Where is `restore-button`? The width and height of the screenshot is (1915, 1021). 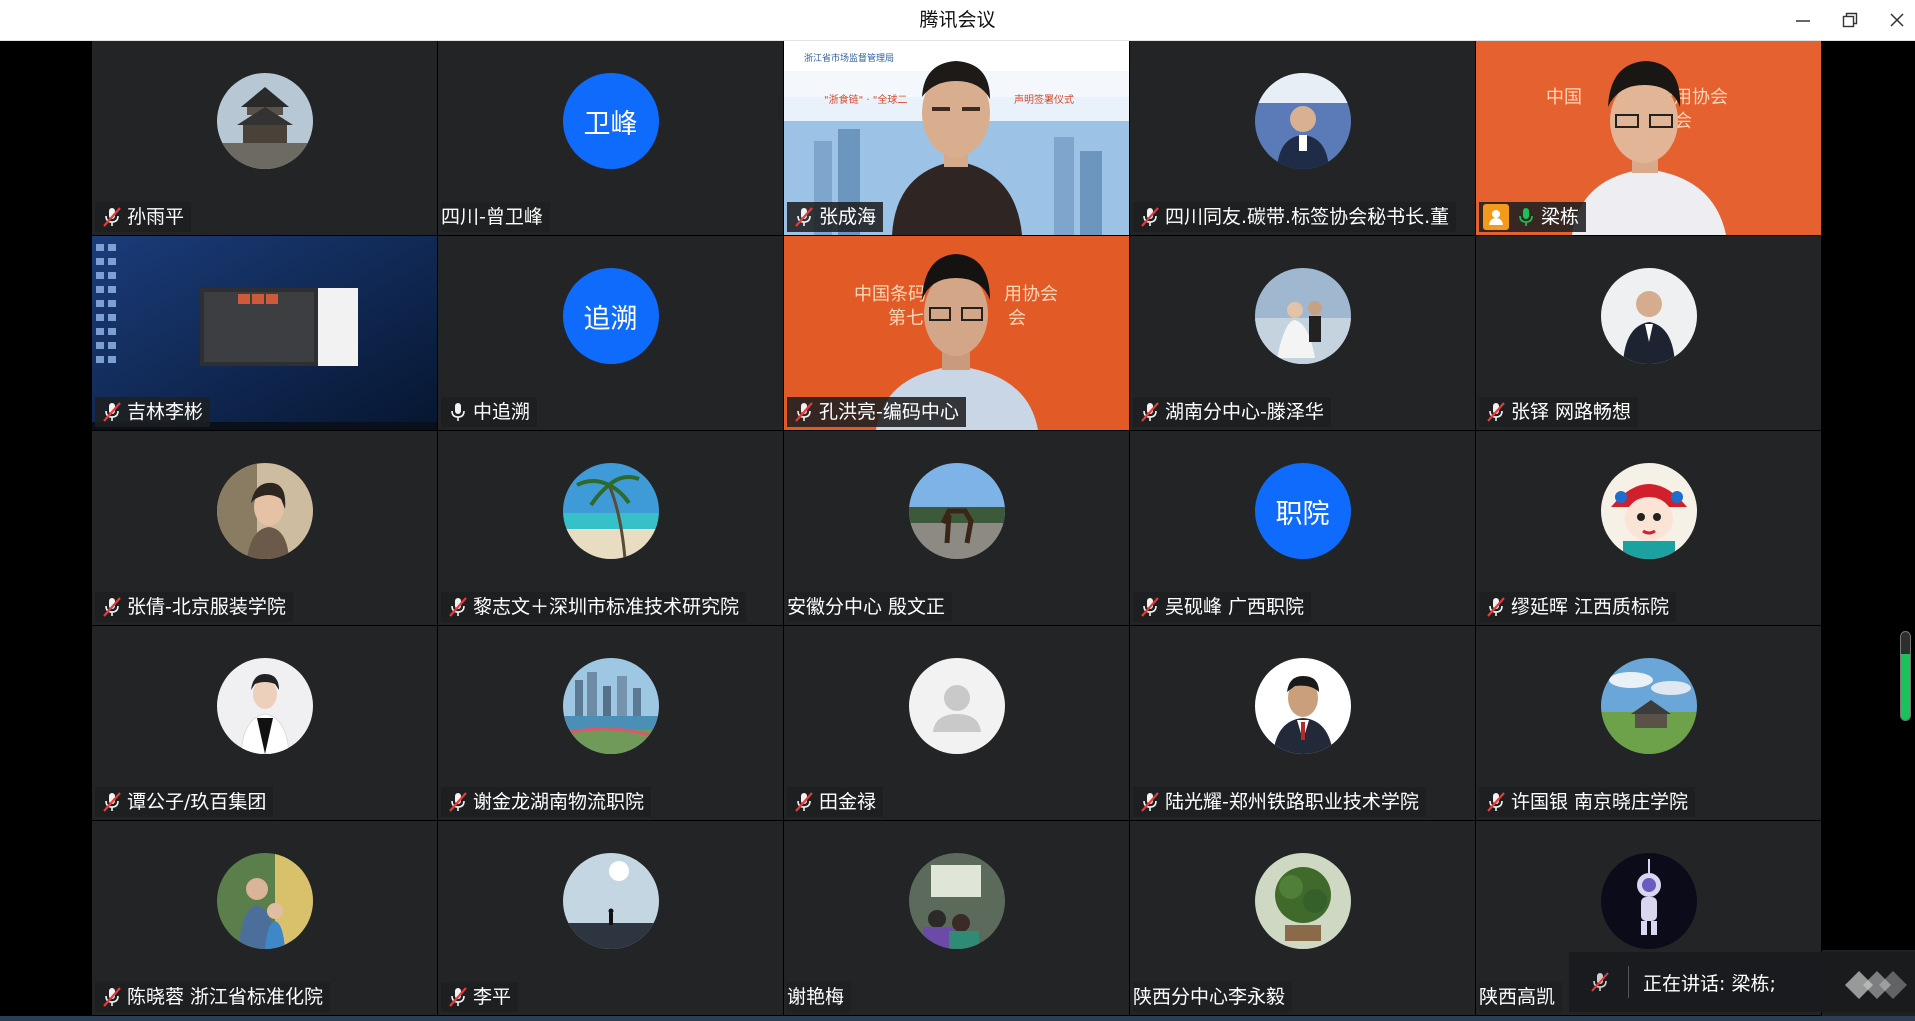 restore-button is located at coordinates (1850, 20).